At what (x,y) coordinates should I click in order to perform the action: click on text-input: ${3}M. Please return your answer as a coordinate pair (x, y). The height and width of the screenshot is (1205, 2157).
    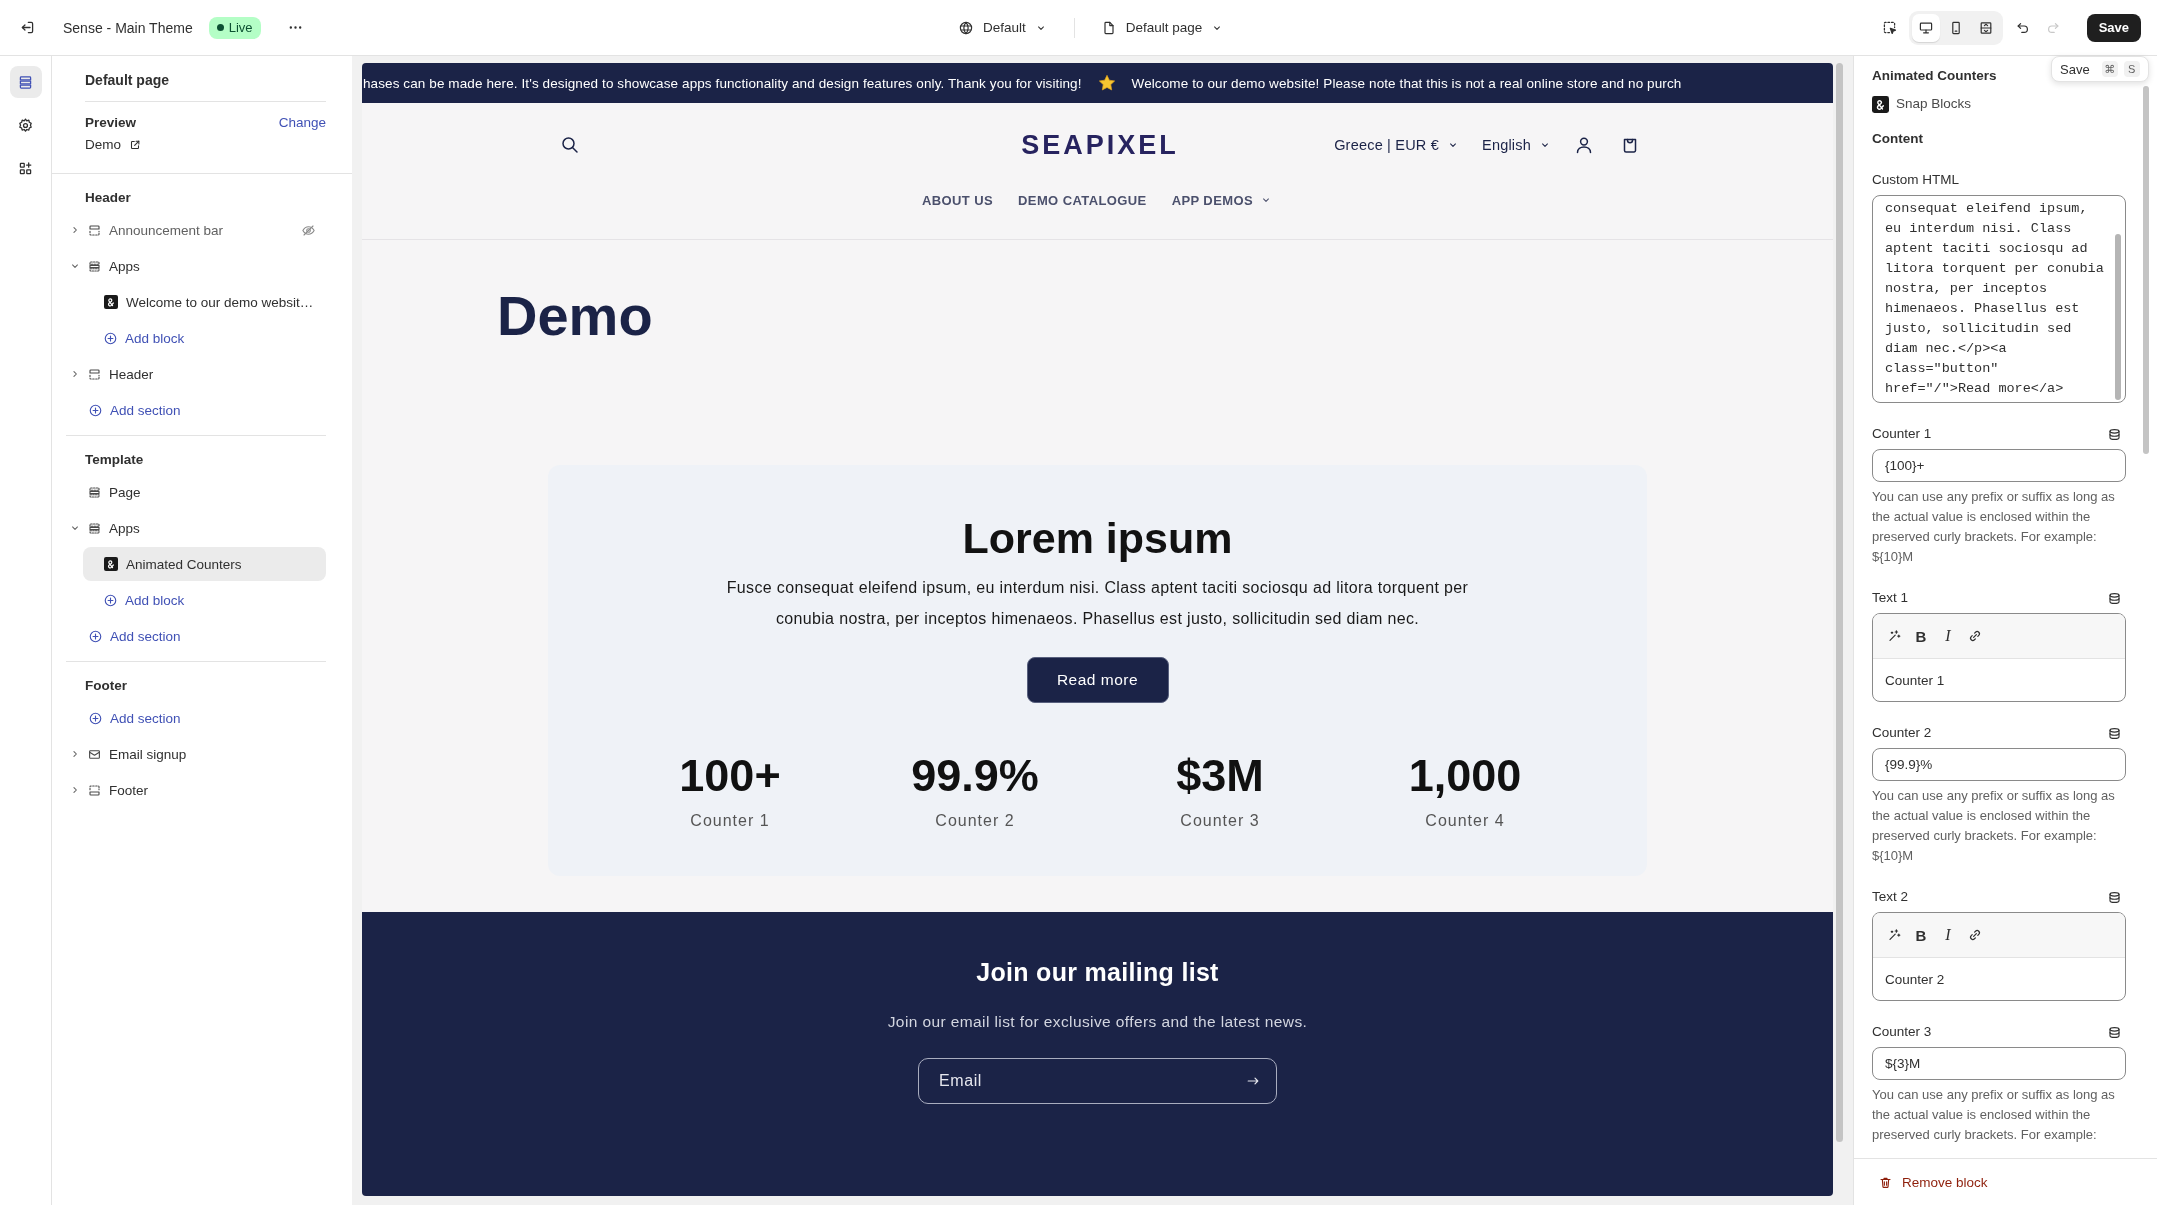
    Looking at the image, I should click on (1999, 1063).